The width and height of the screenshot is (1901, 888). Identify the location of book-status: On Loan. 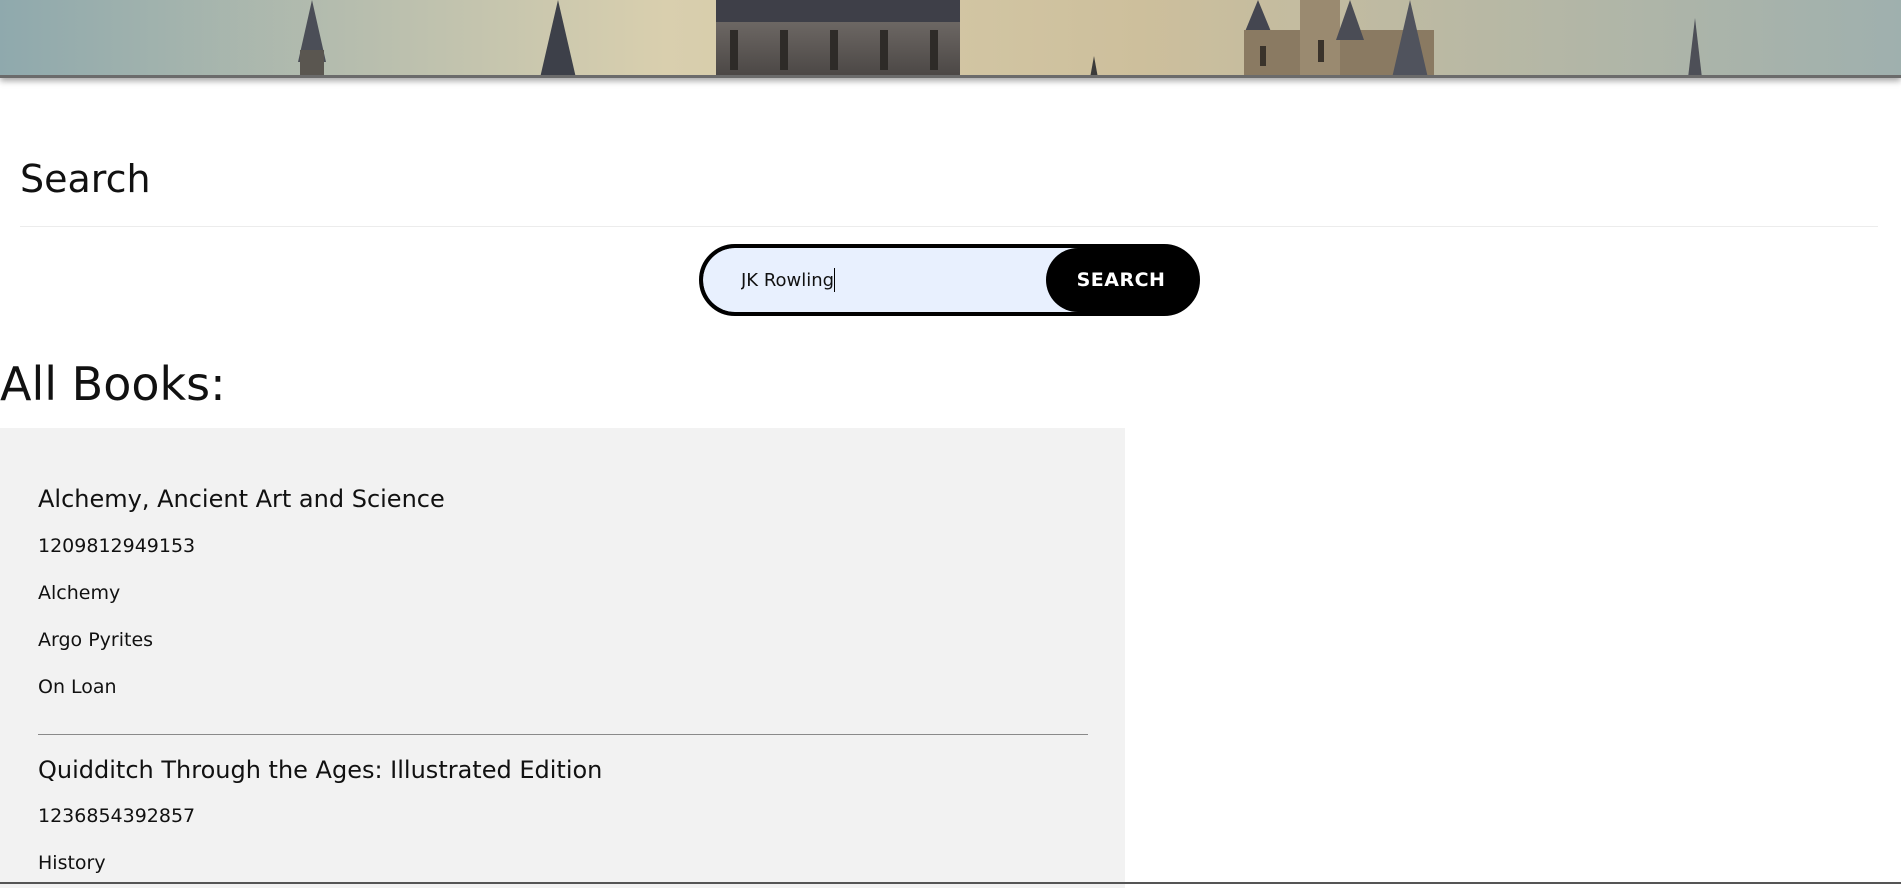
(77, 687).